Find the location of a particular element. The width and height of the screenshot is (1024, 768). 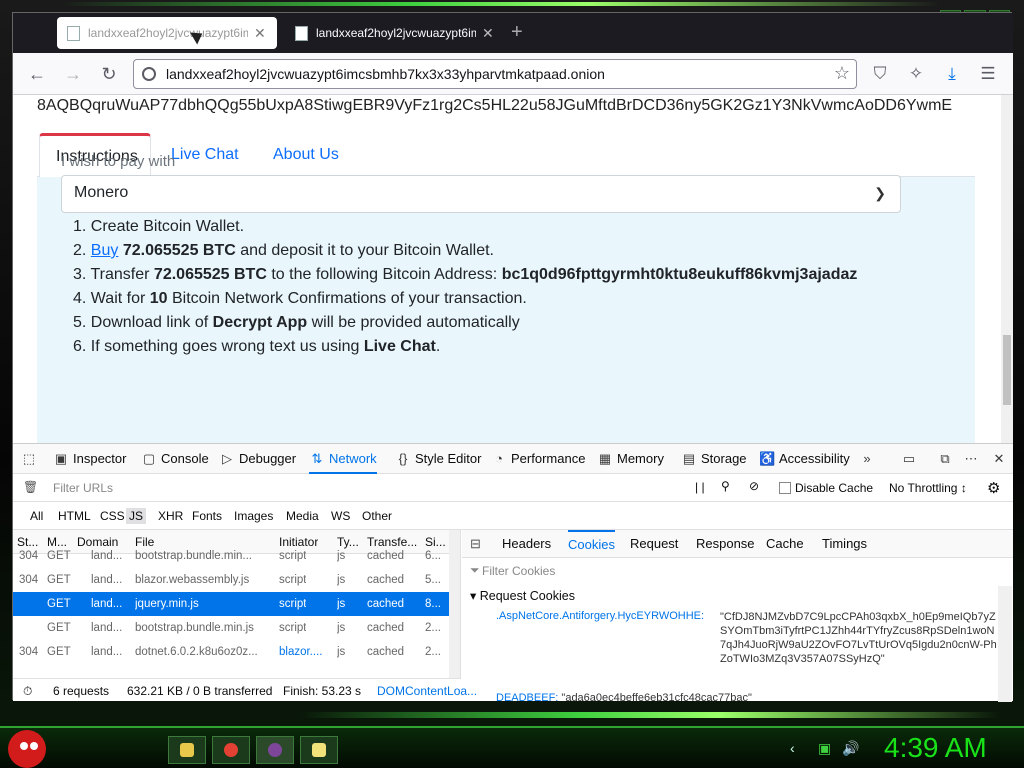

filter-ws: WS is located at coordinates (340, 516).